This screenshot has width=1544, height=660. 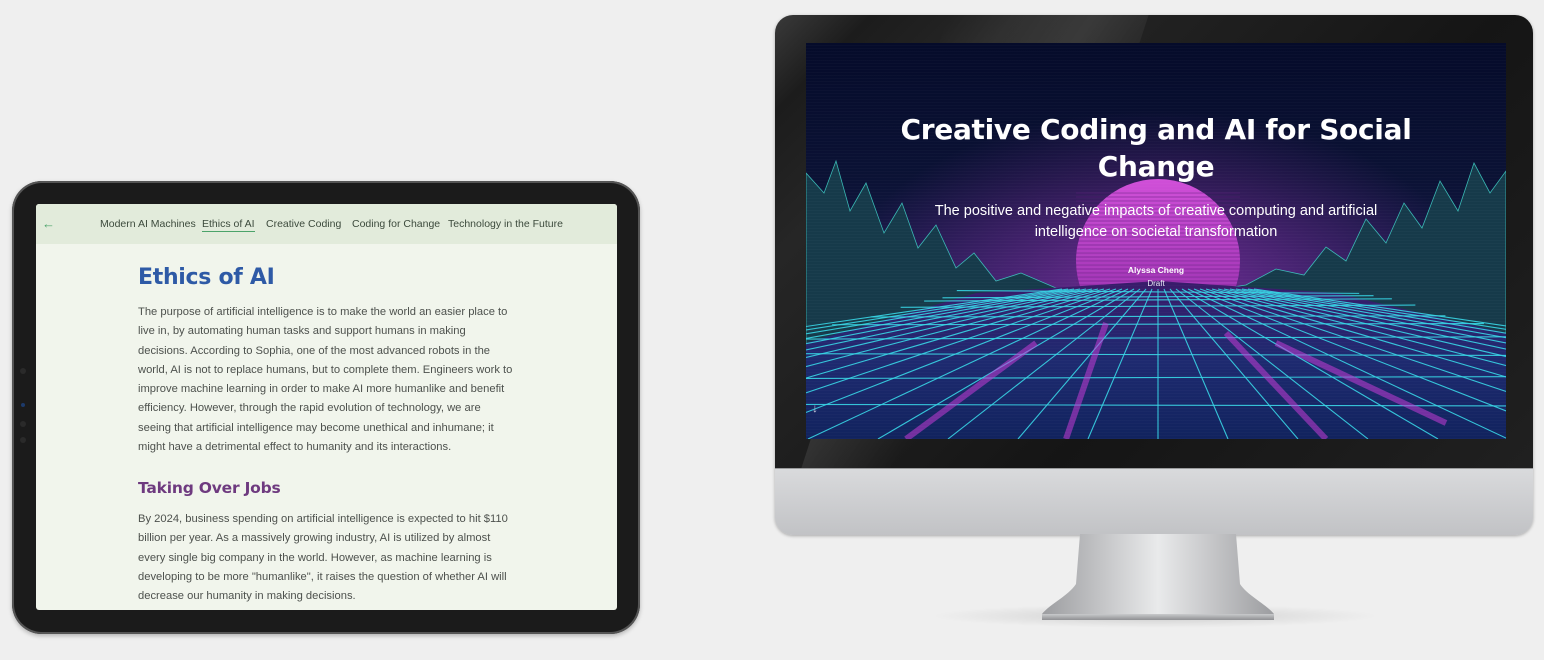 What do you see at coordinates (148, 224) in the screenshot?
I see `nav-link-modern-ai-machines: Modern AI Machines` at bounding box center [148, 224].